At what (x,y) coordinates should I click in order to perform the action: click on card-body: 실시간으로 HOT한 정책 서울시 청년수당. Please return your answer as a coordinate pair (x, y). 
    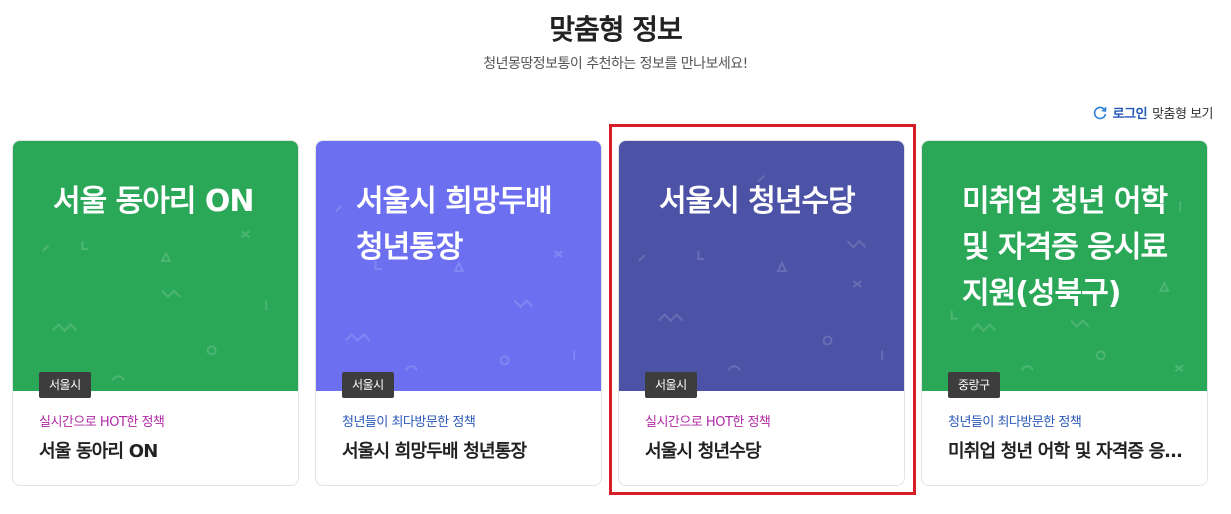
    Looking at the image, I should click on (761, 438).